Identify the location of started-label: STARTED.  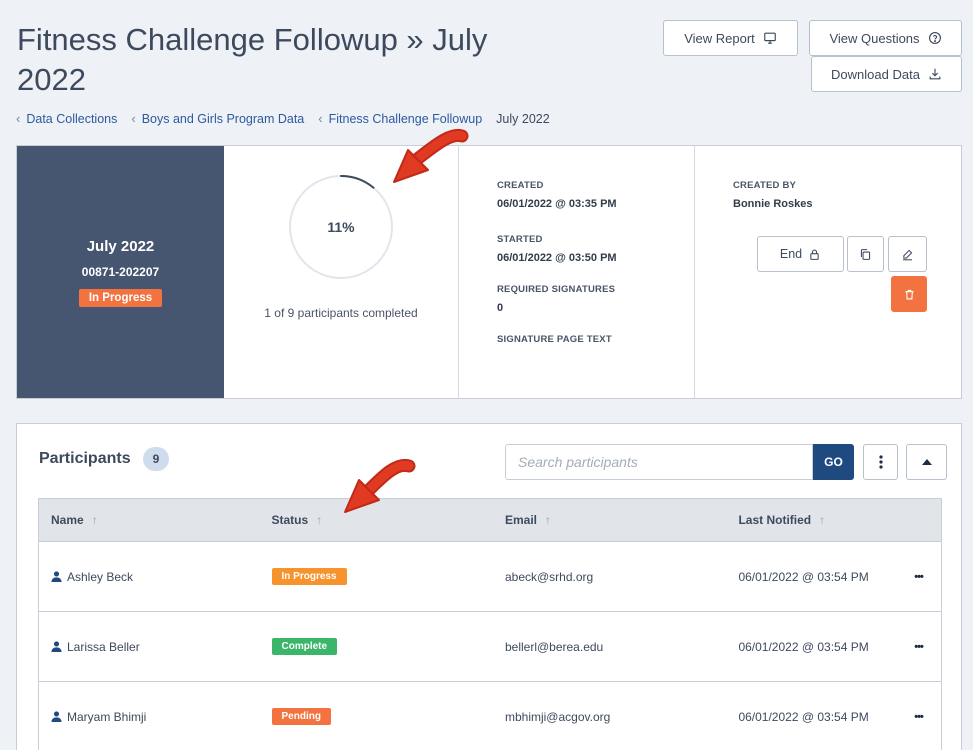
(520, 239).